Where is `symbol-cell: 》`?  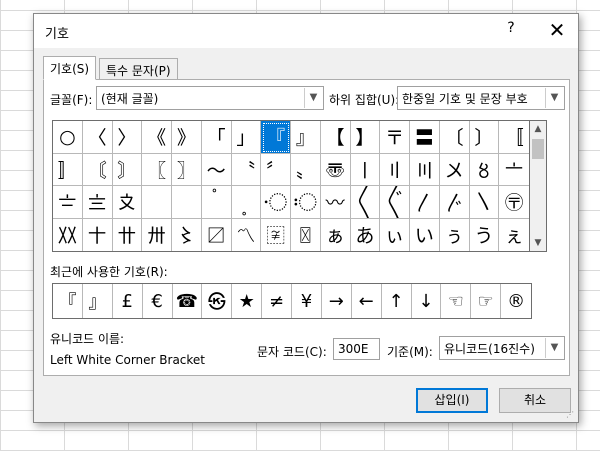 symbol-cell: 》 is located at coordinates (187, 137).